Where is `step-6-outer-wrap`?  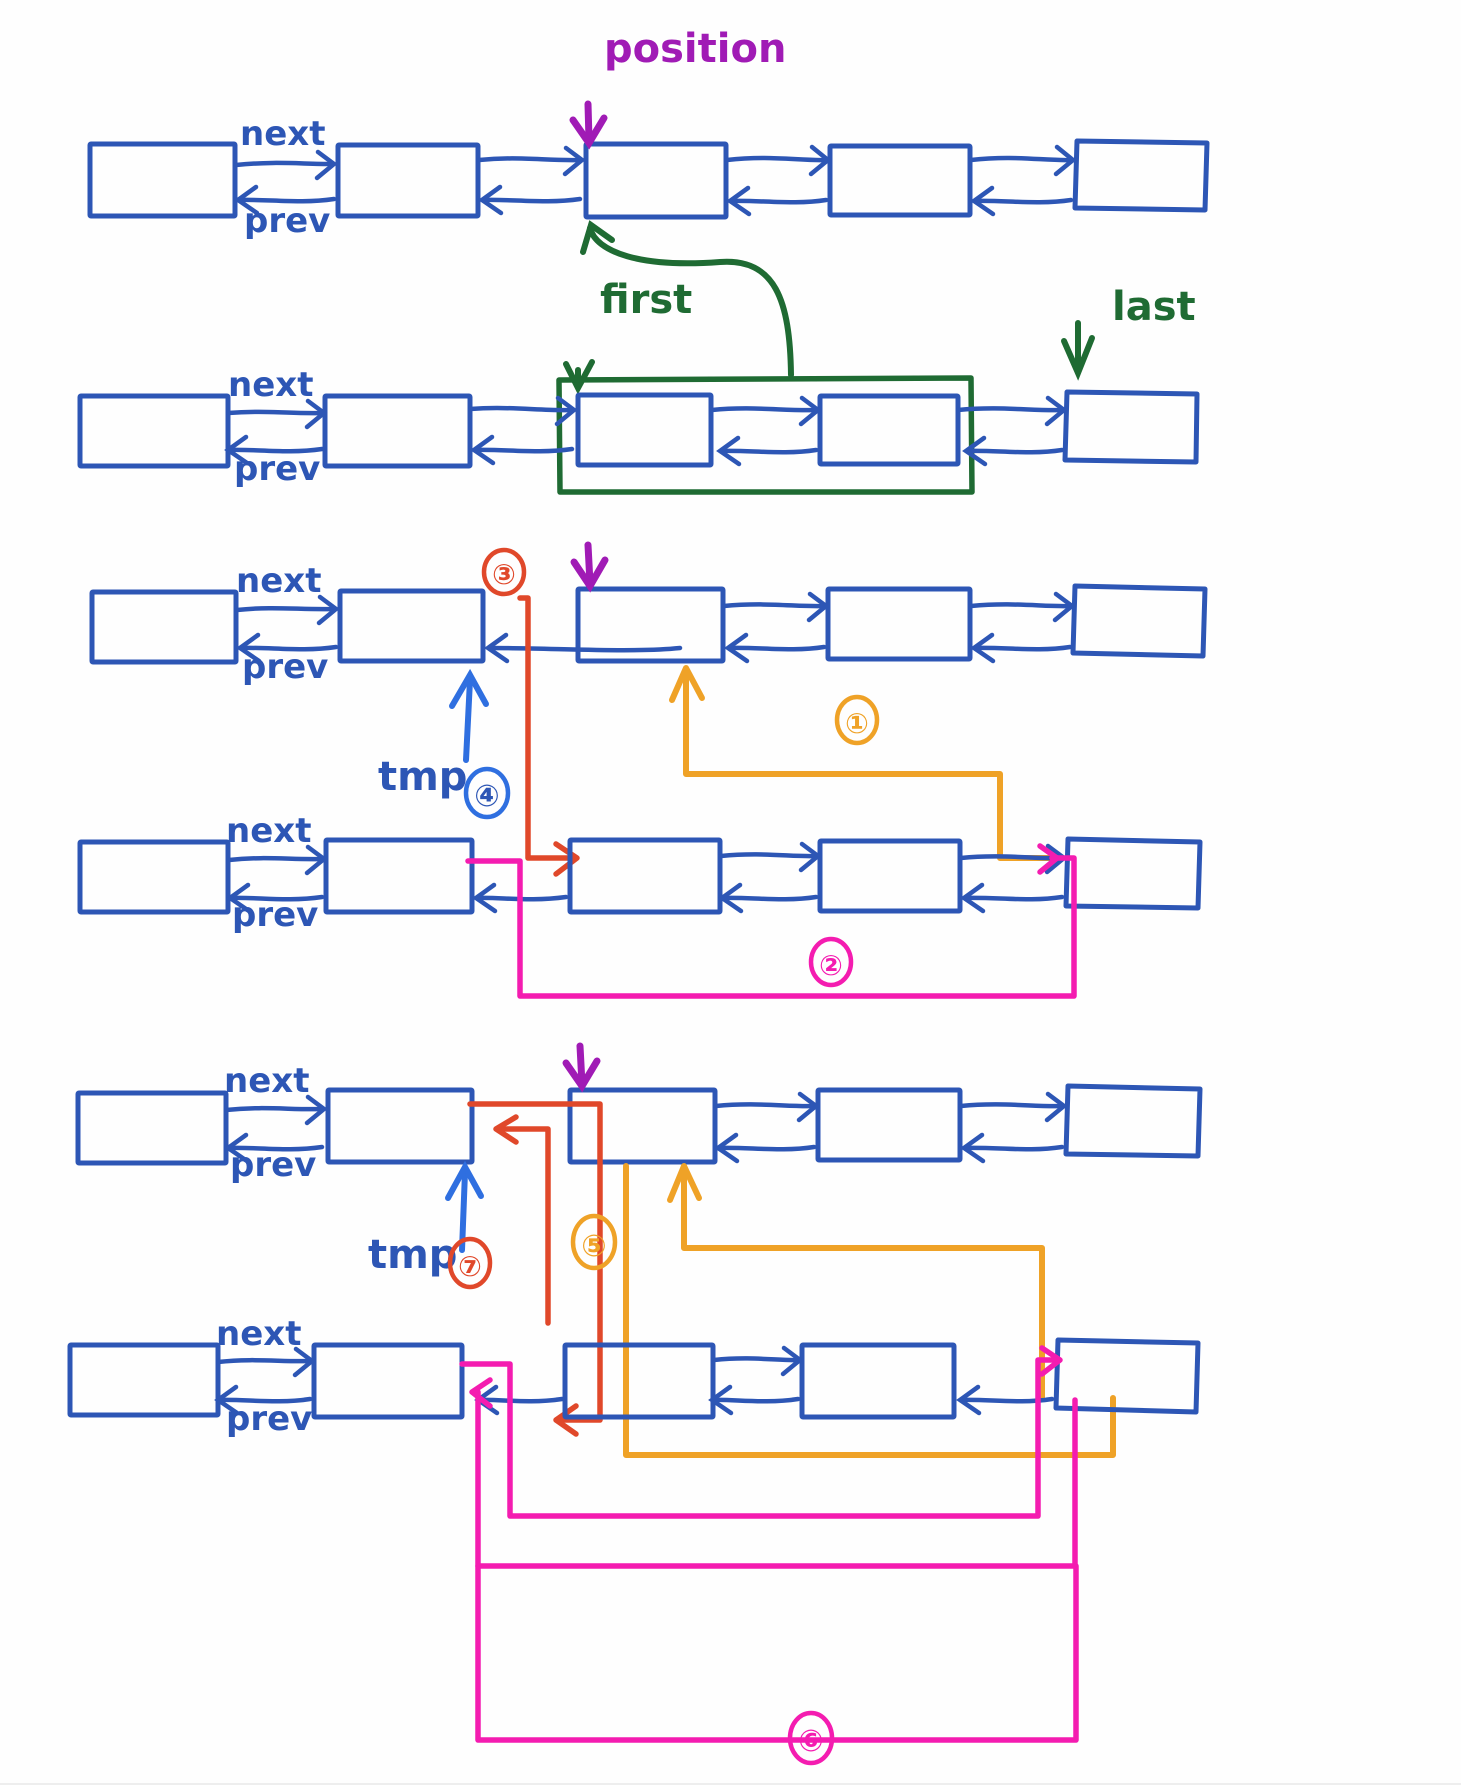
step-6-outer-wrap is located at coordinates (777, 1653).